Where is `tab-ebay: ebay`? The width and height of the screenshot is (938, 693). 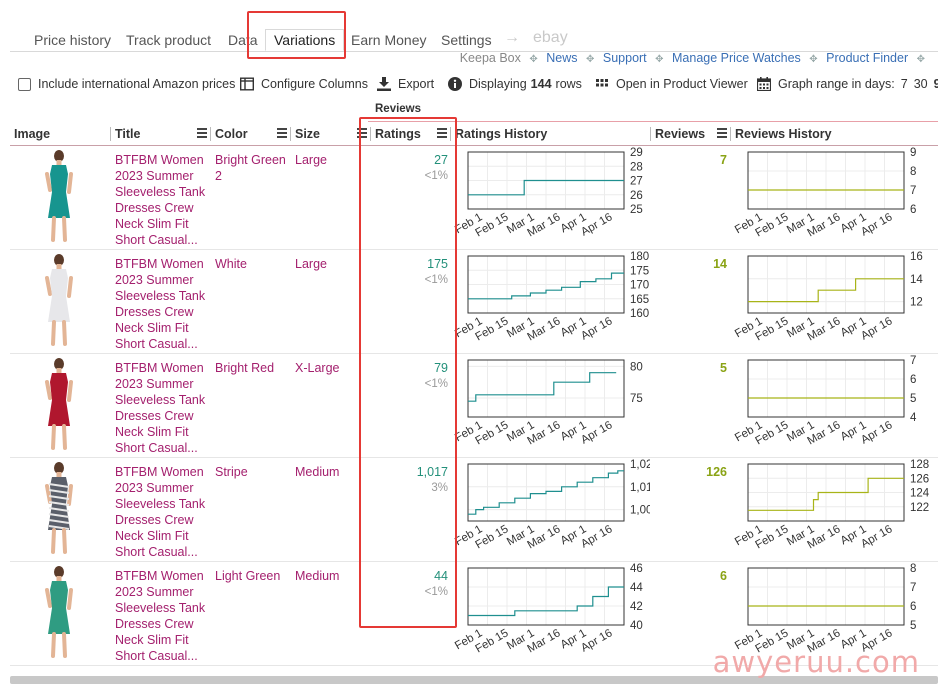
tab-ebay: ebay is located at coordinates (550, 38).